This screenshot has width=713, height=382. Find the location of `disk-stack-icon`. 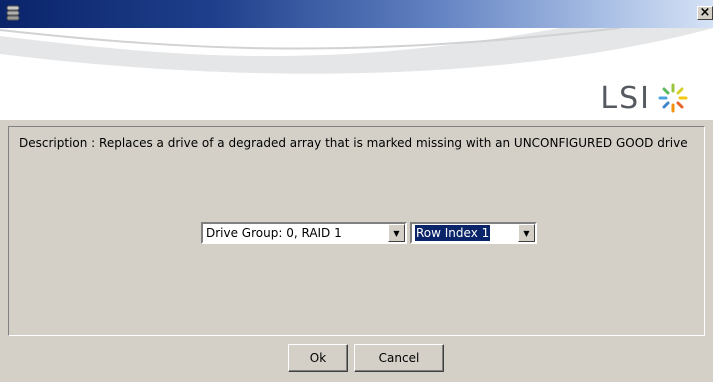

disk-stack-icon is located at coordinates (13, 13).